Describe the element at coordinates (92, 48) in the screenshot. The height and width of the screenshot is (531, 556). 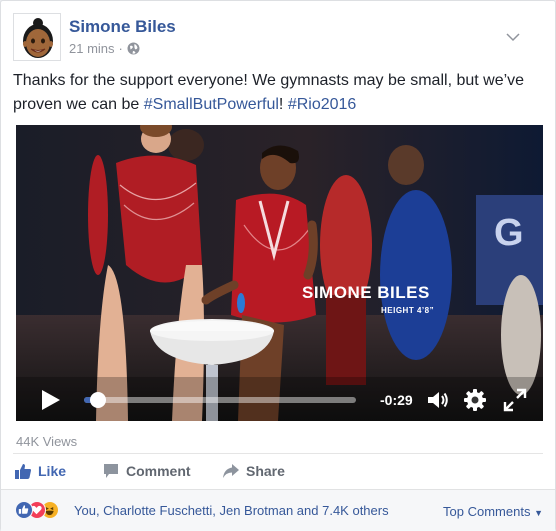
I see `post-timestamp: 21 mins` at that location.